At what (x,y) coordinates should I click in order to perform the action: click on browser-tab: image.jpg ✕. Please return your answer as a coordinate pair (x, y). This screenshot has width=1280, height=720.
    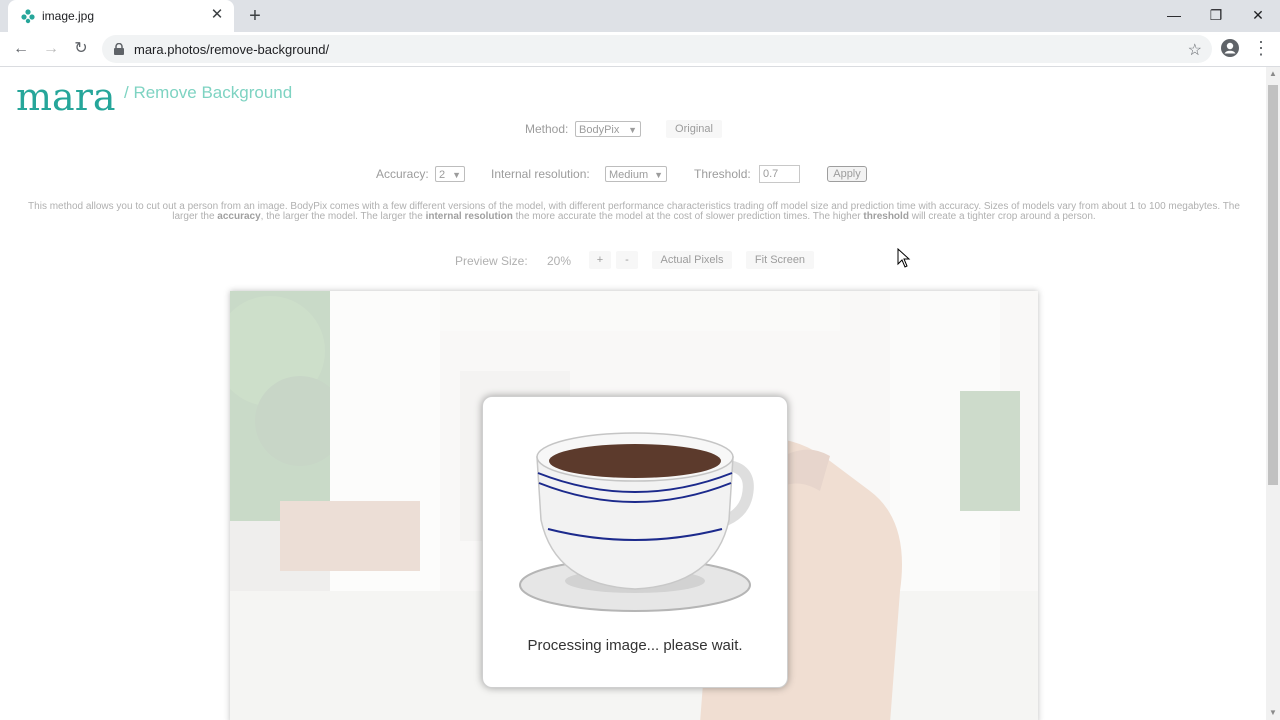
    Looking at the image, I should click on (121, 16).